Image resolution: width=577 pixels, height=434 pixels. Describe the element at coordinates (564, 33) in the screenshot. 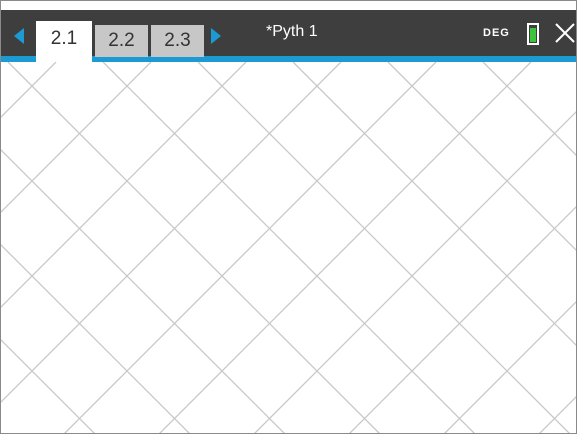

I see `close-icon` at that location.